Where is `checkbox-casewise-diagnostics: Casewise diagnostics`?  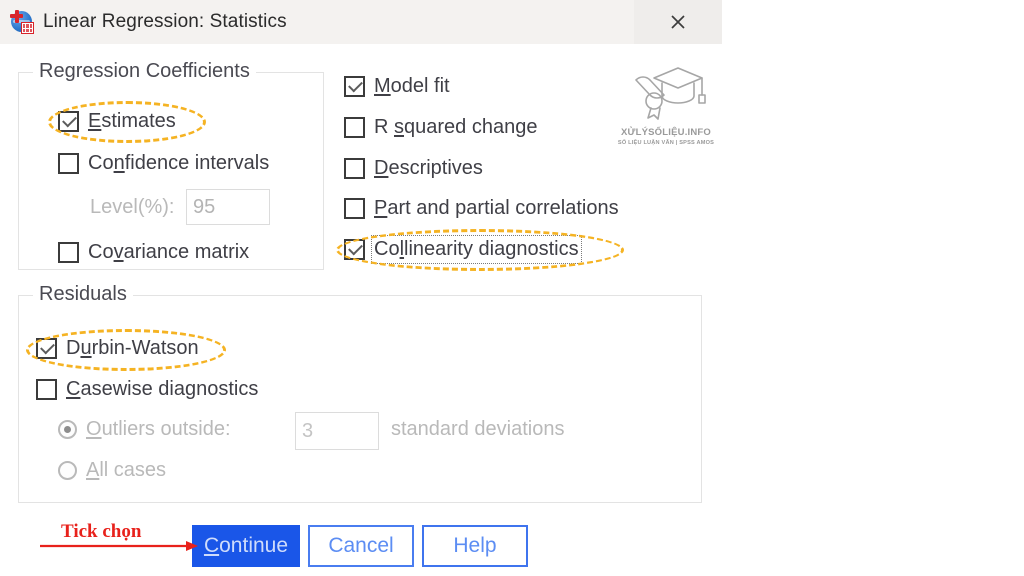
checkbox-casewise-diagnostics: Casewise diagnostics is located at coordinates (147, 389).